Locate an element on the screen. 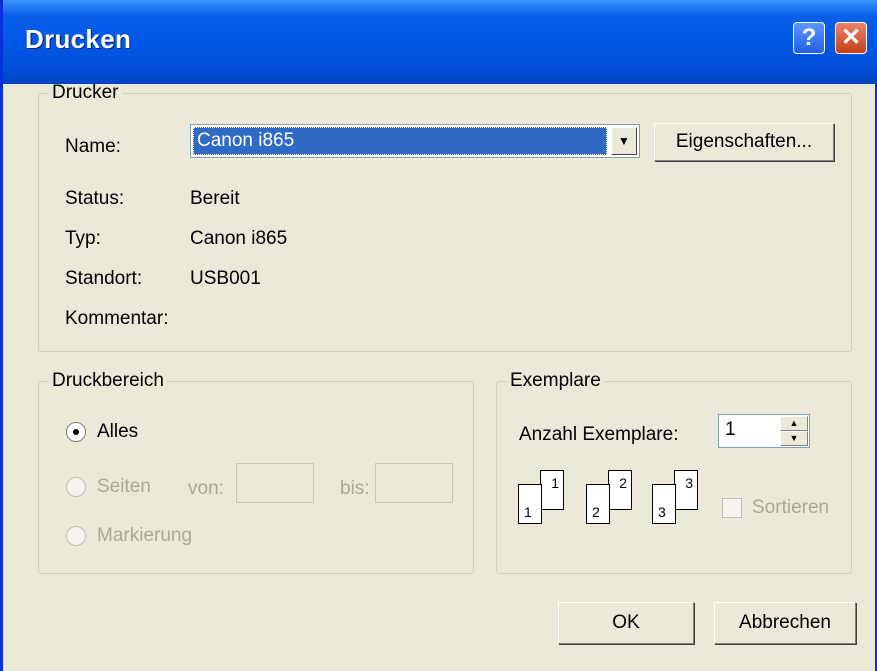 The width and height of the screenshot is (877, 671). radio-selected-dot is located at coordinates (76, 432).